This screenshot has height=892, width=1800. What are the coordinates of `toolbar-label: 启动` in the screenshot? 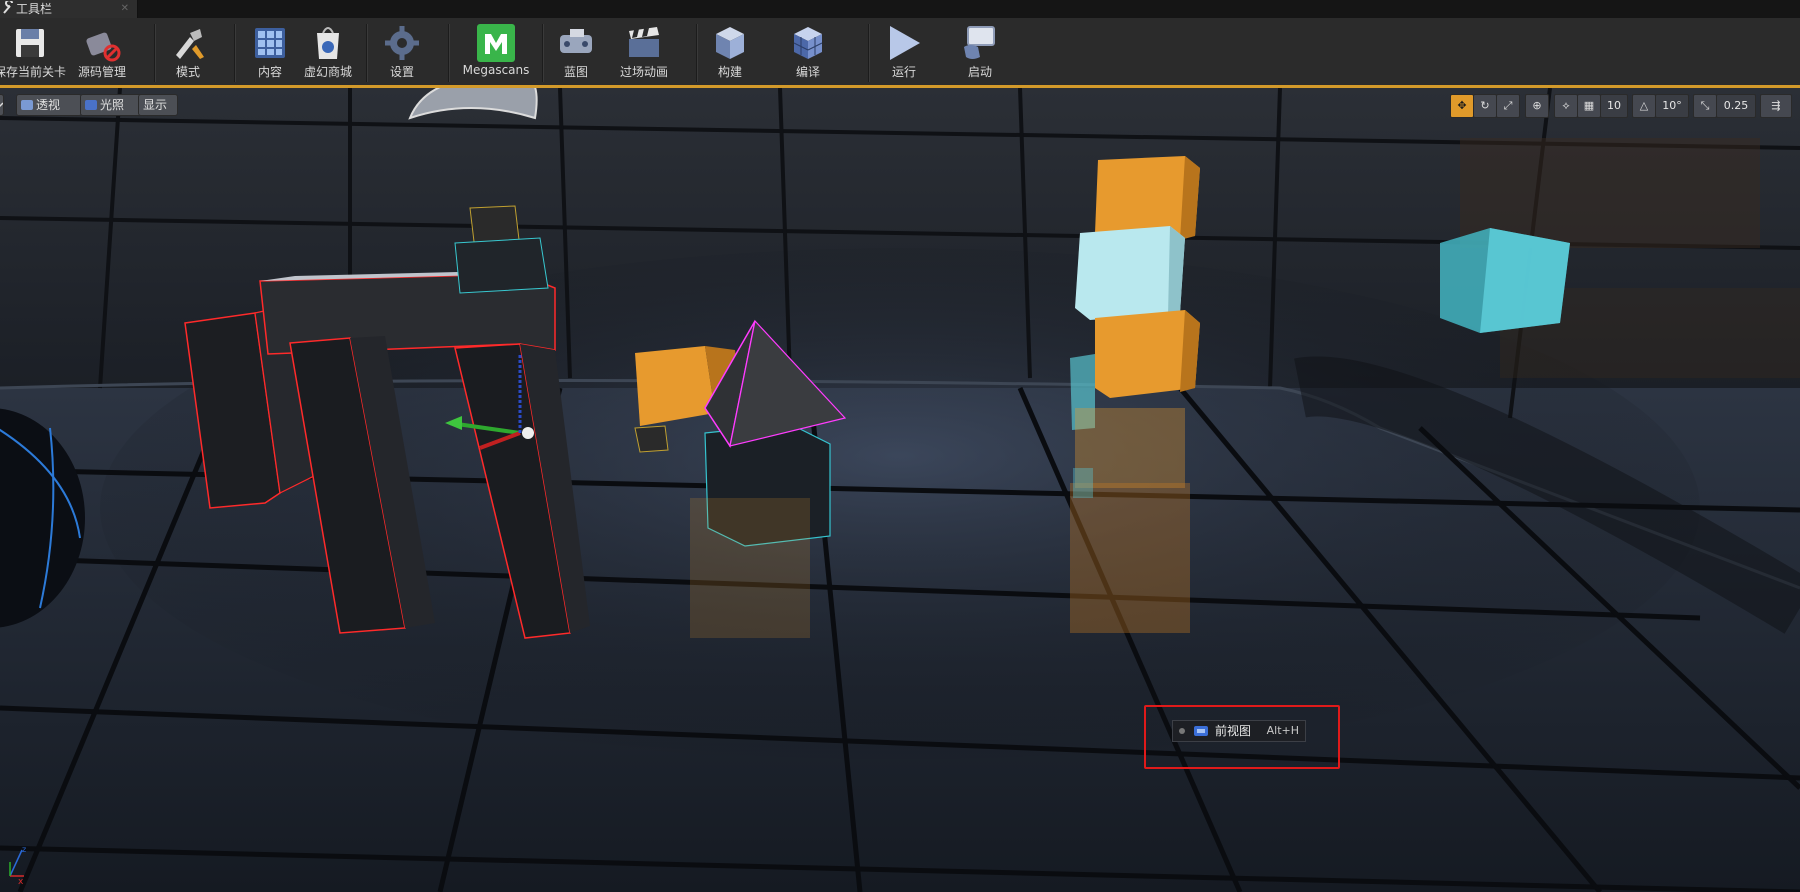 It's located at (979, 72).